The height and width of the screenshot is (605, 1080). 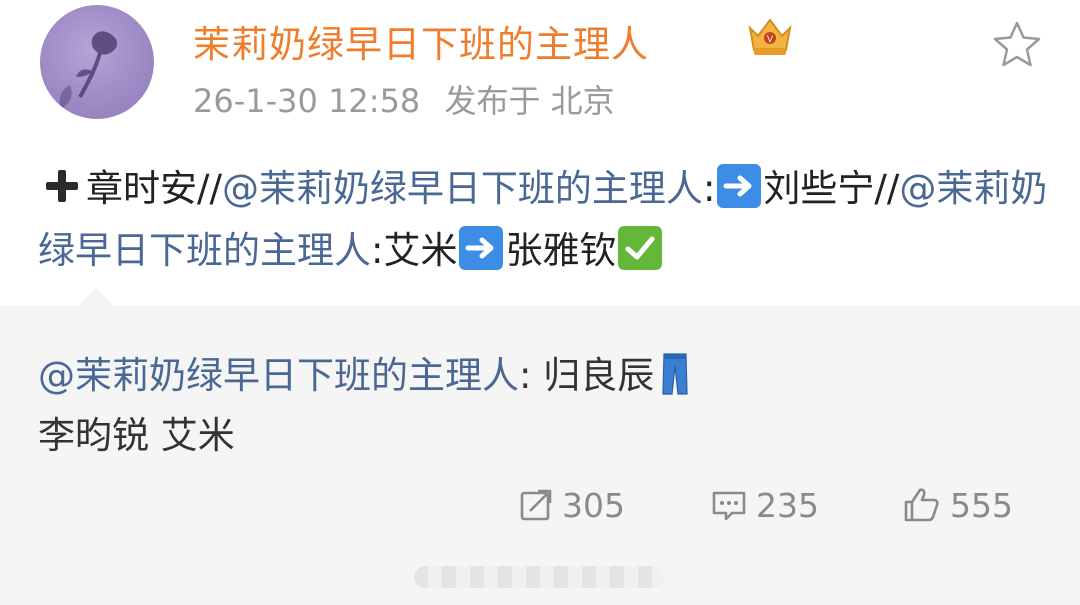 I want to click on post-meta: 26-1-30 12:58 发布于 北京, so click(x=404, y=99).